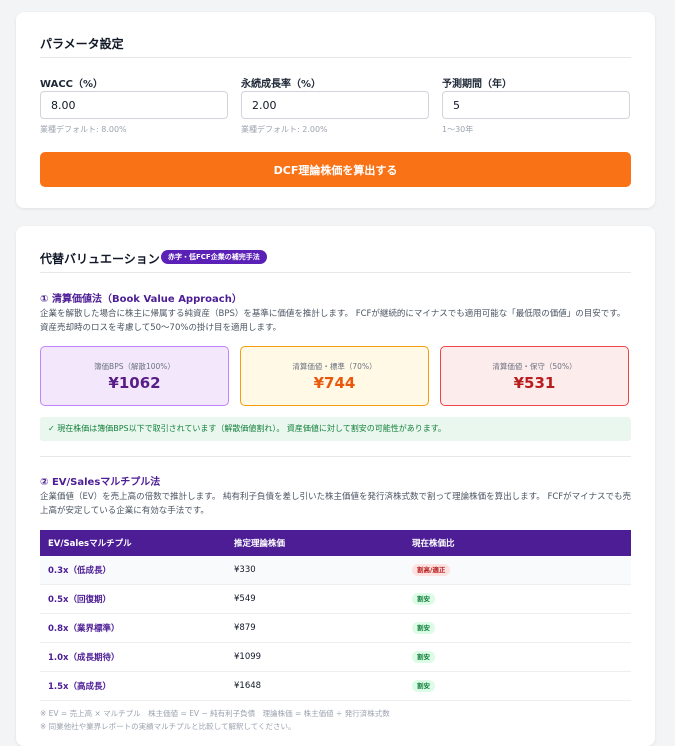  Describe the element at coordinates (334, 366) in the screenshot. I see `liquidation-standard-label: 清算価値・標準（70%）` at that location.